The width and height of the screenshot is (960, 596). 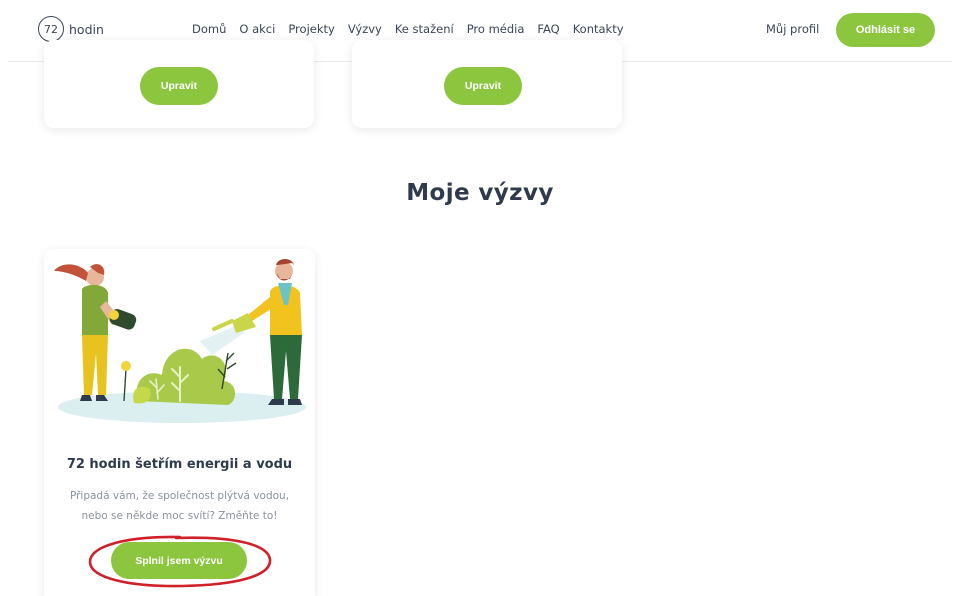 What do you see at coordinates (792, 29) in the screenshot?
I see `profile-link: Můj profil` at bounding box center [792, 29].